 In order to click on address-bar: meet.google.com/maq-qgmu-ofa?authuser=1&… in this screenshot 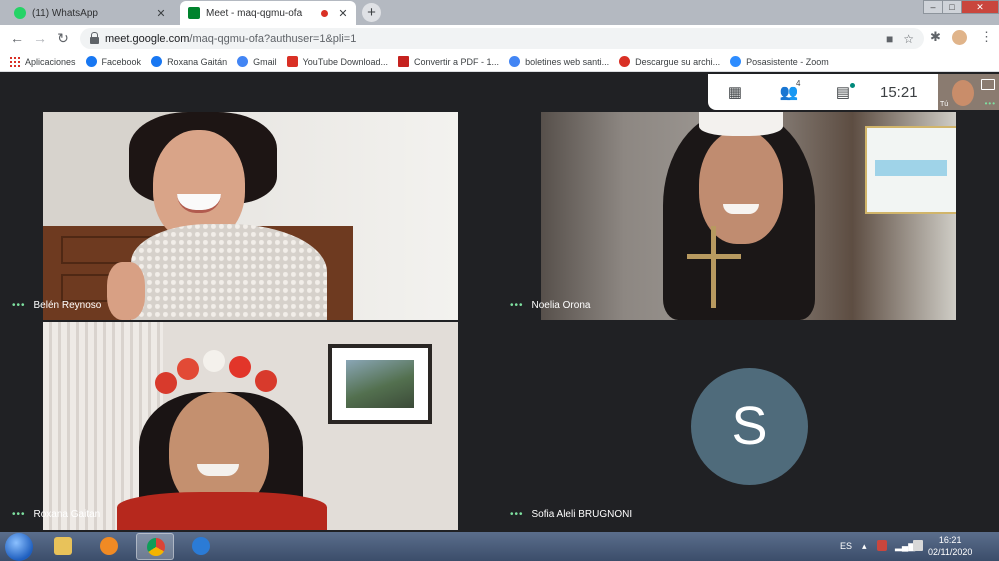, I will do `click(502, 38)`.